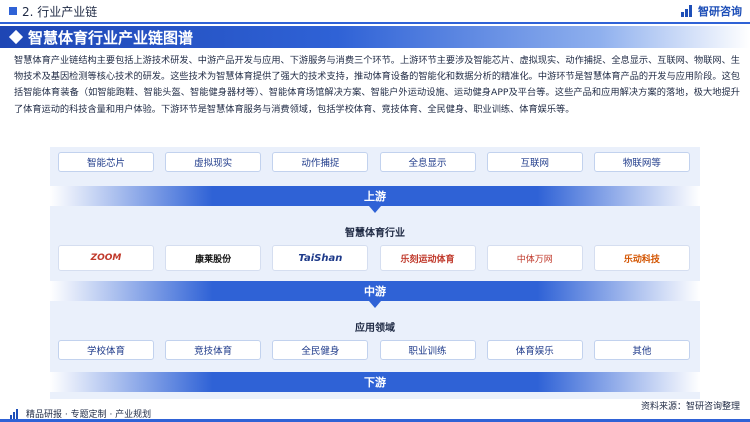  What do you see at coordinates (375, 291) in the screenshot?
I see `midstream-bar: 中游` at bounding box center [375, 291].